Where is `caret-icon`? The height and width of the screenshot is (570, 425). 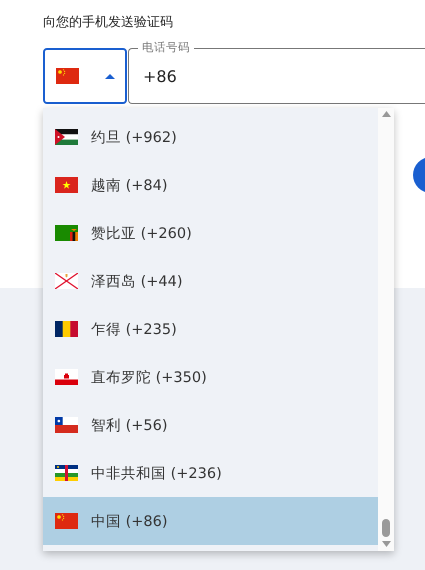
caret-icon is located at coordinates (109, 76).